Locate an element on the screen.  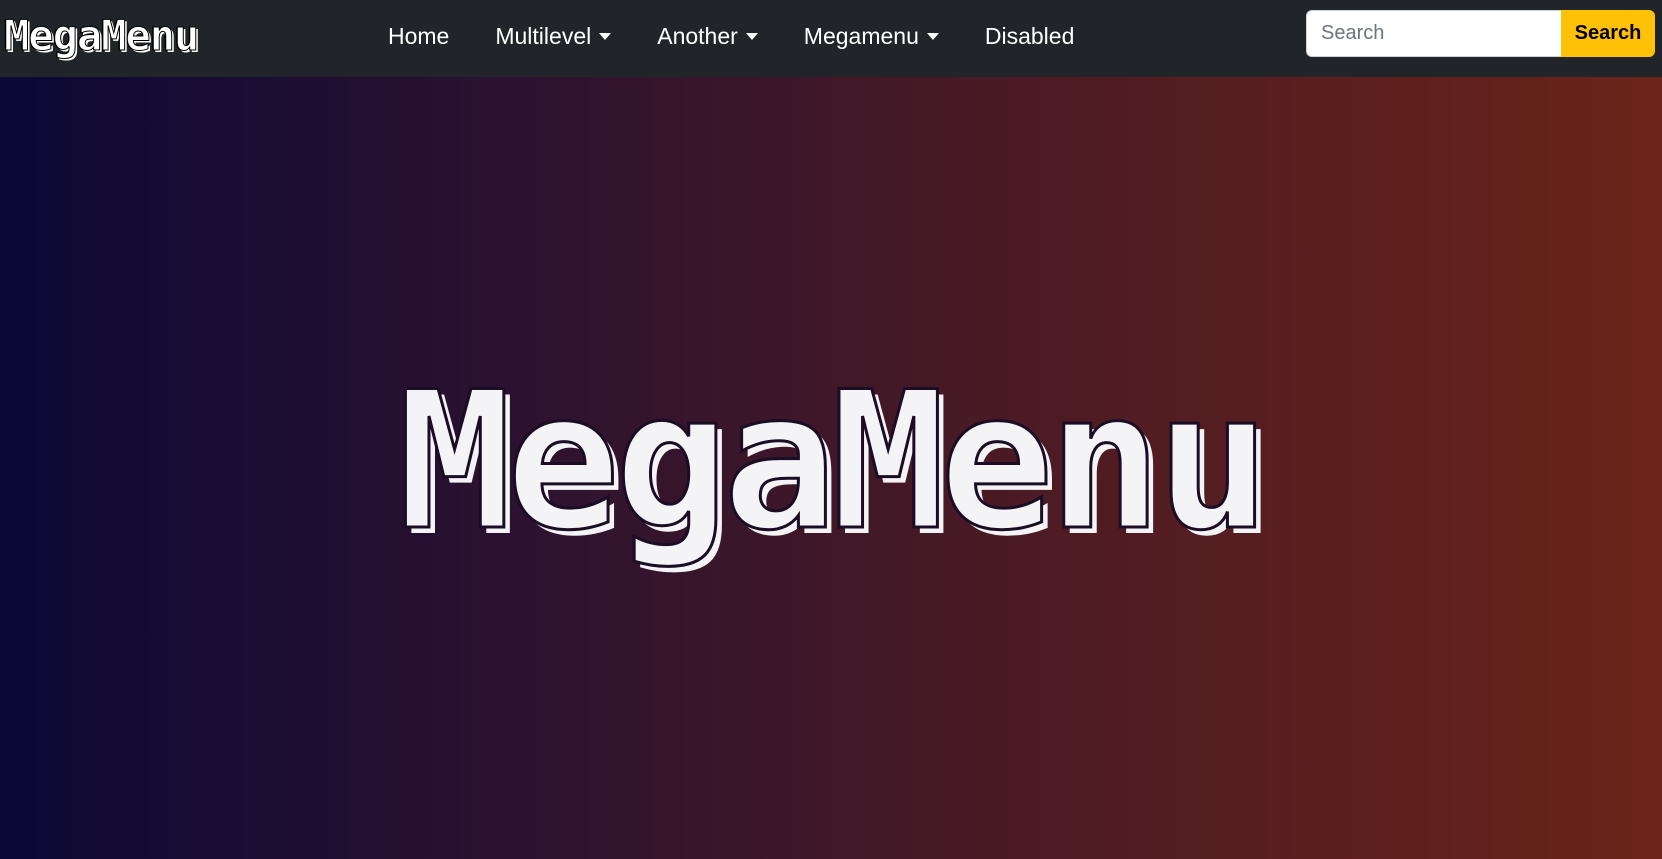
nav-item-megamenu: Megamenu is located at coordinates (894, 36).